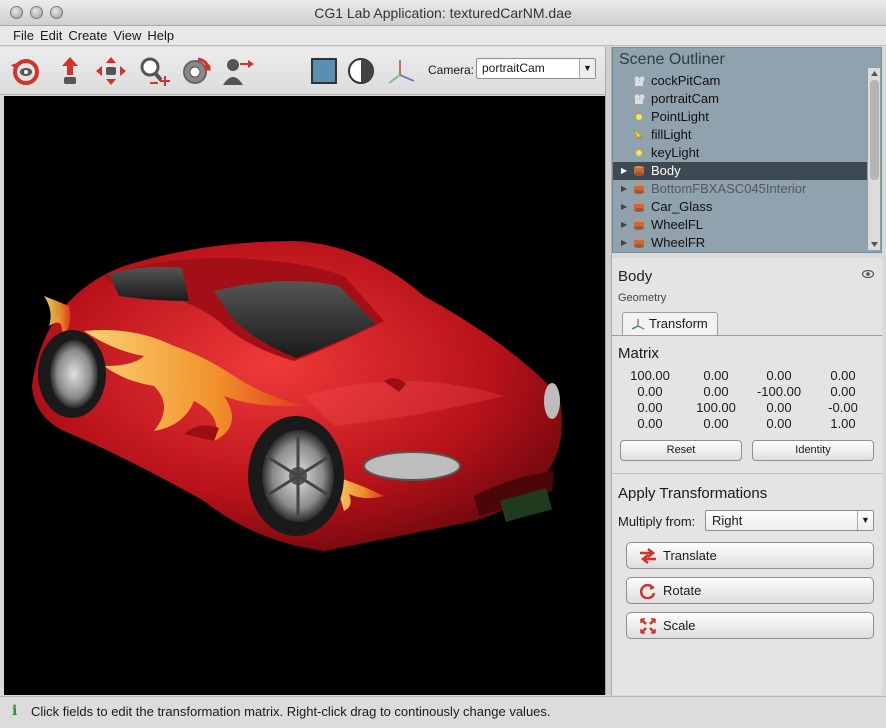 The width and height of the screenshot is (886, 728). I want to click on menu-help: Help, so click(160, 35).